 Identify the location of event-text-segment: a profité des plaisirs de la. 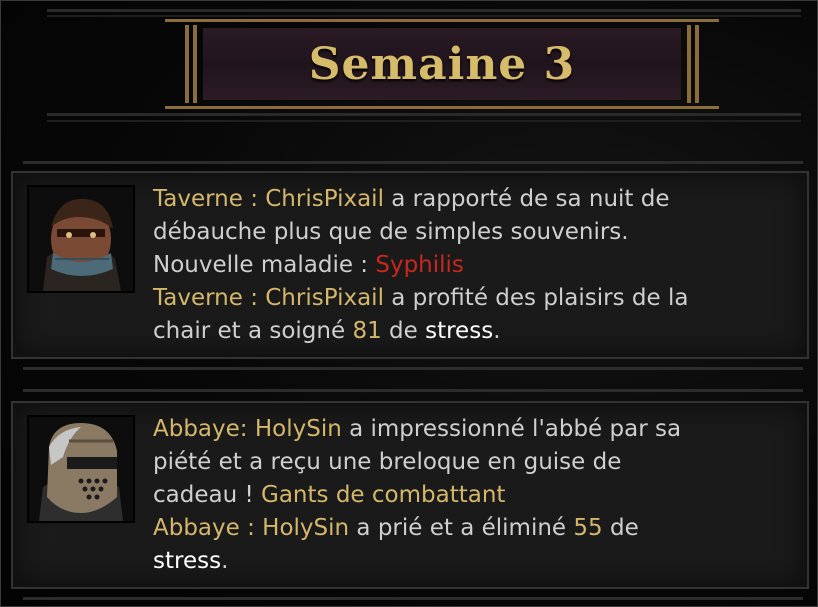
(536, 298).